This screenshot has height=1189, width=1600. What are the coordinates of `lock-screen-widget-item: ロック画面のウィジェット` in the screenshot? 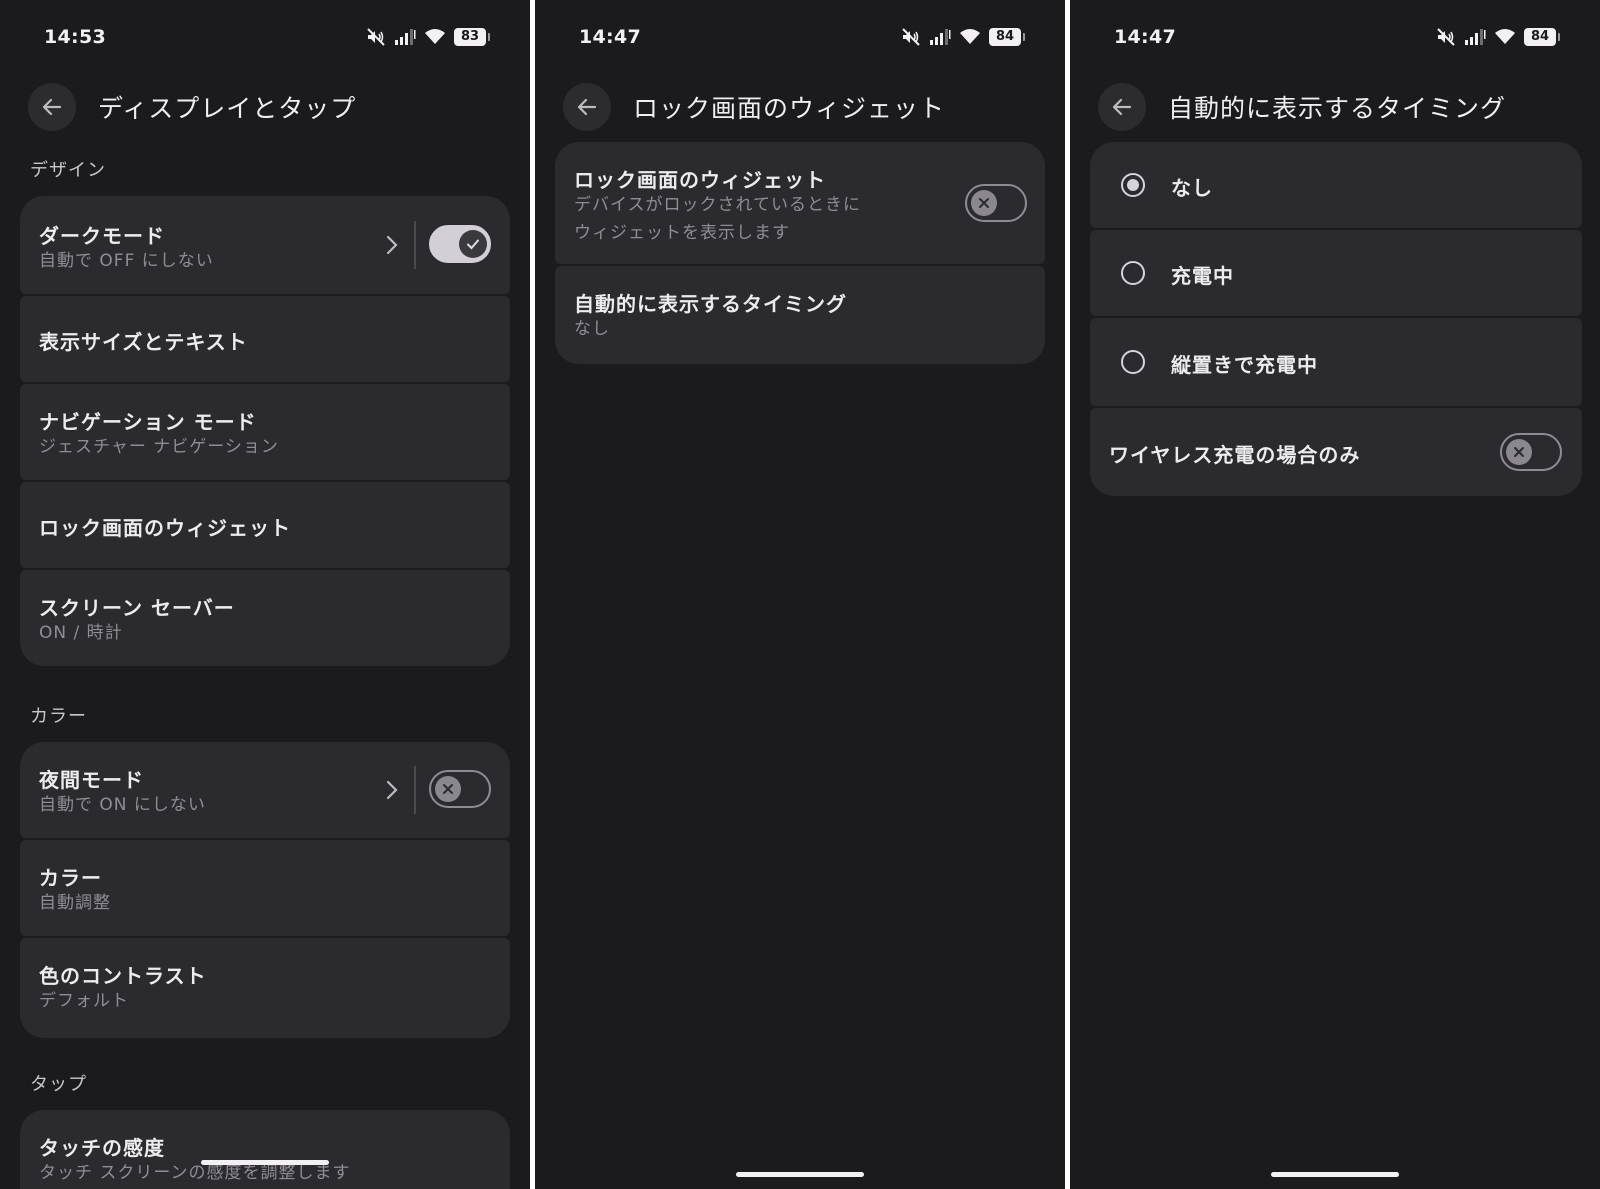 It's located at (265, 525).